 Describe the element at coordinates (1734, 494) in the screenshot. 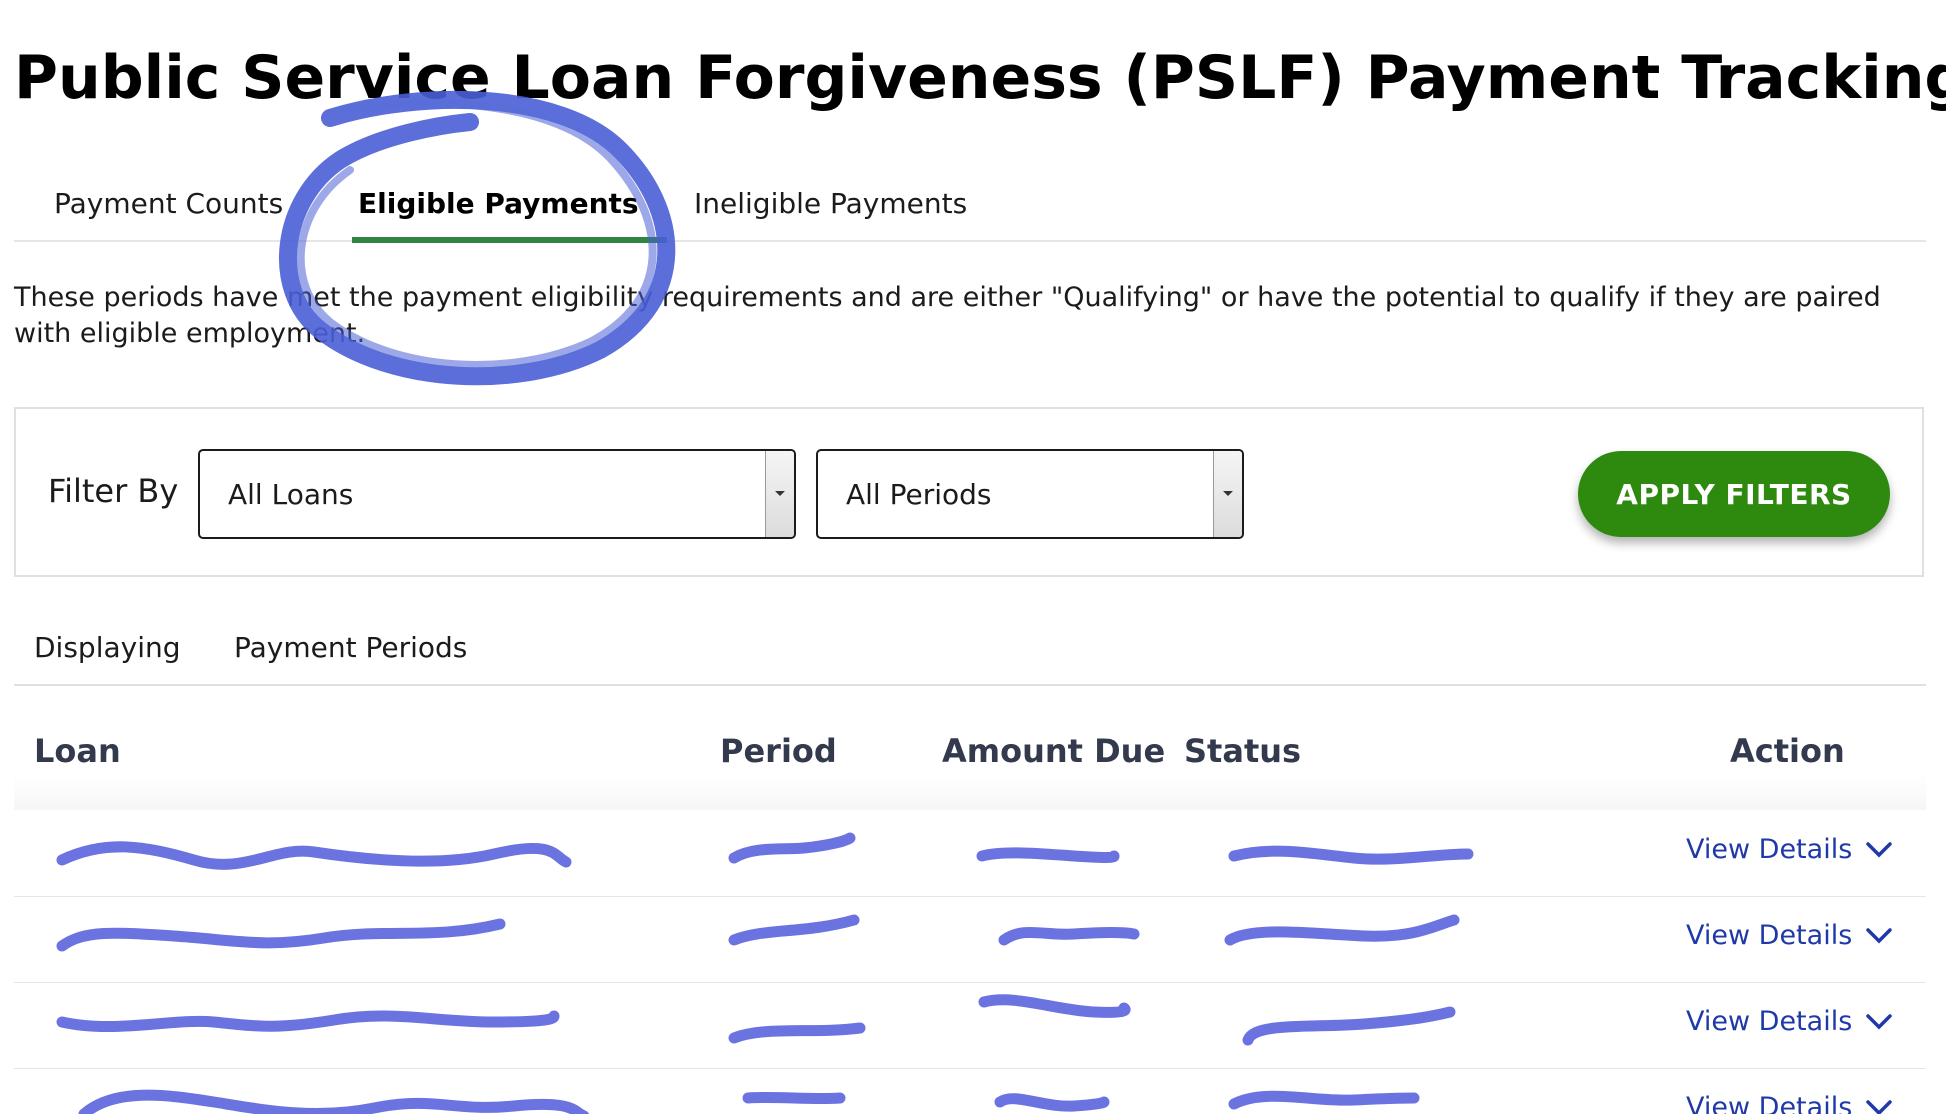

I see `apply-filters-button: APPLY FILTERS` at that location.